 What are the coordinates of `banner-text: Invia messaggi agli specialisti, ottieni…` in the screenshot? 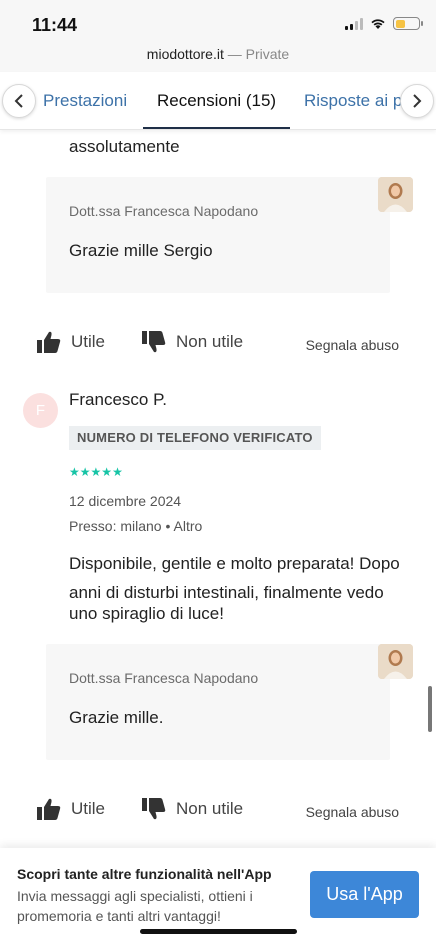 It's located at (135, 906).